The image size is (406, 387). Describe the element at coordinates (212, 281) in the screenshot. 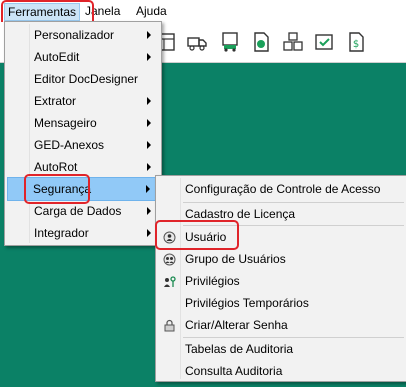

I see `menu-item-label: Privilégios` at that location.